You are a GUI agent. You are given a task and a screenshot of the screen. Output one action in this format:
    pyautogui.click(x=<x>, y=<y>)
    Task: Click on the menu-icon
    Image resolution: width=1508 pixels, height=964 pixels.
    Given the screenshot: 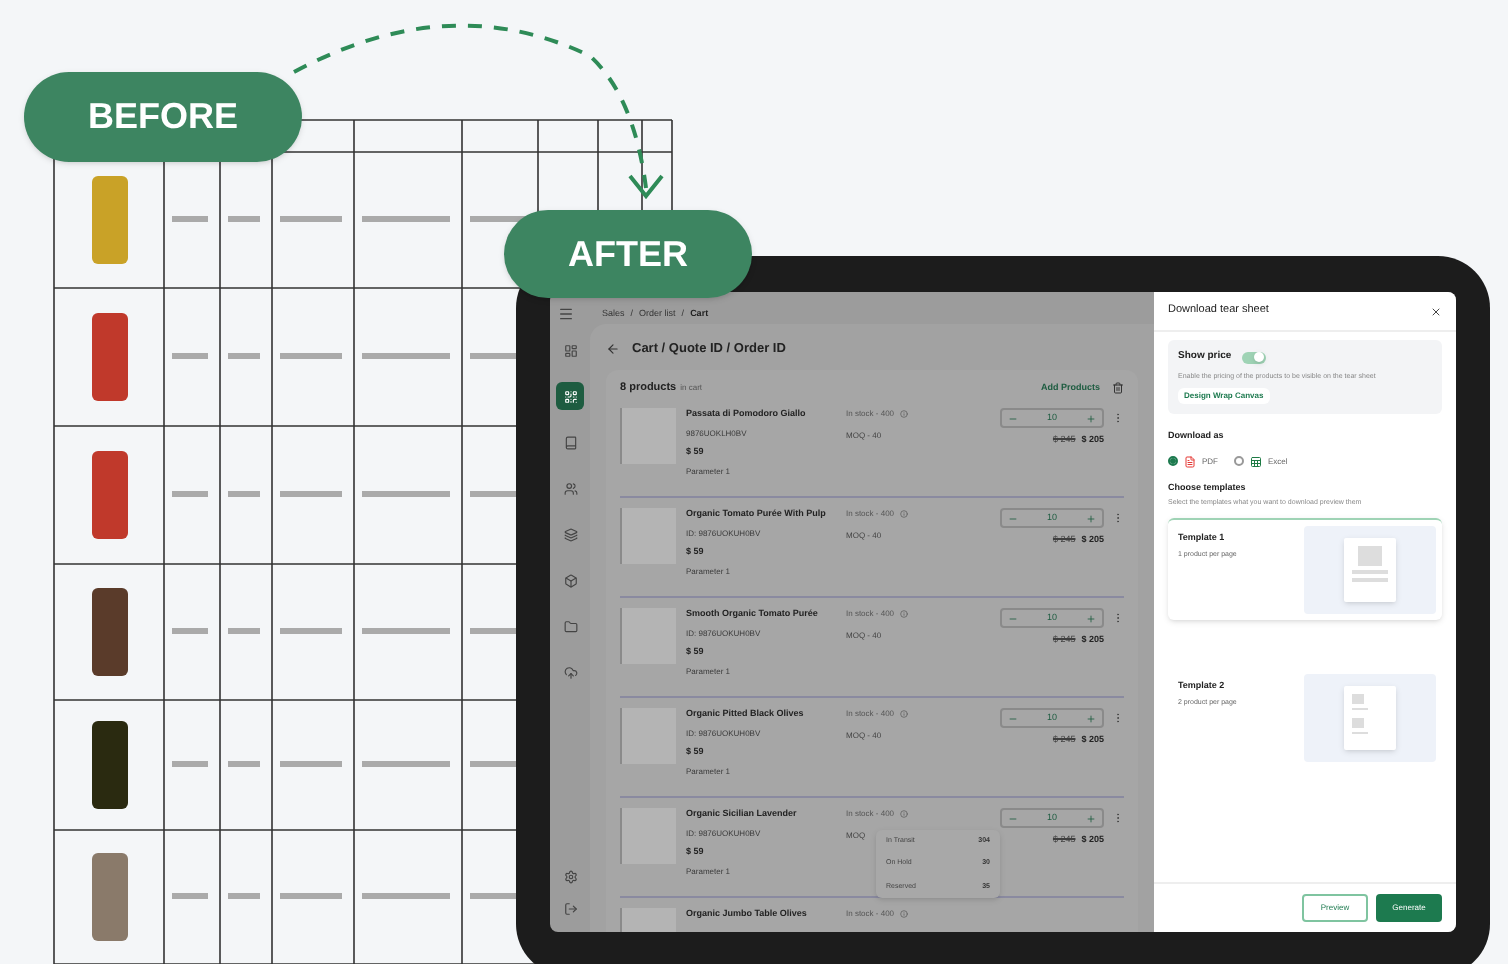 What is the action you would take?
    pyautogui.click(x=566, y=314)
    